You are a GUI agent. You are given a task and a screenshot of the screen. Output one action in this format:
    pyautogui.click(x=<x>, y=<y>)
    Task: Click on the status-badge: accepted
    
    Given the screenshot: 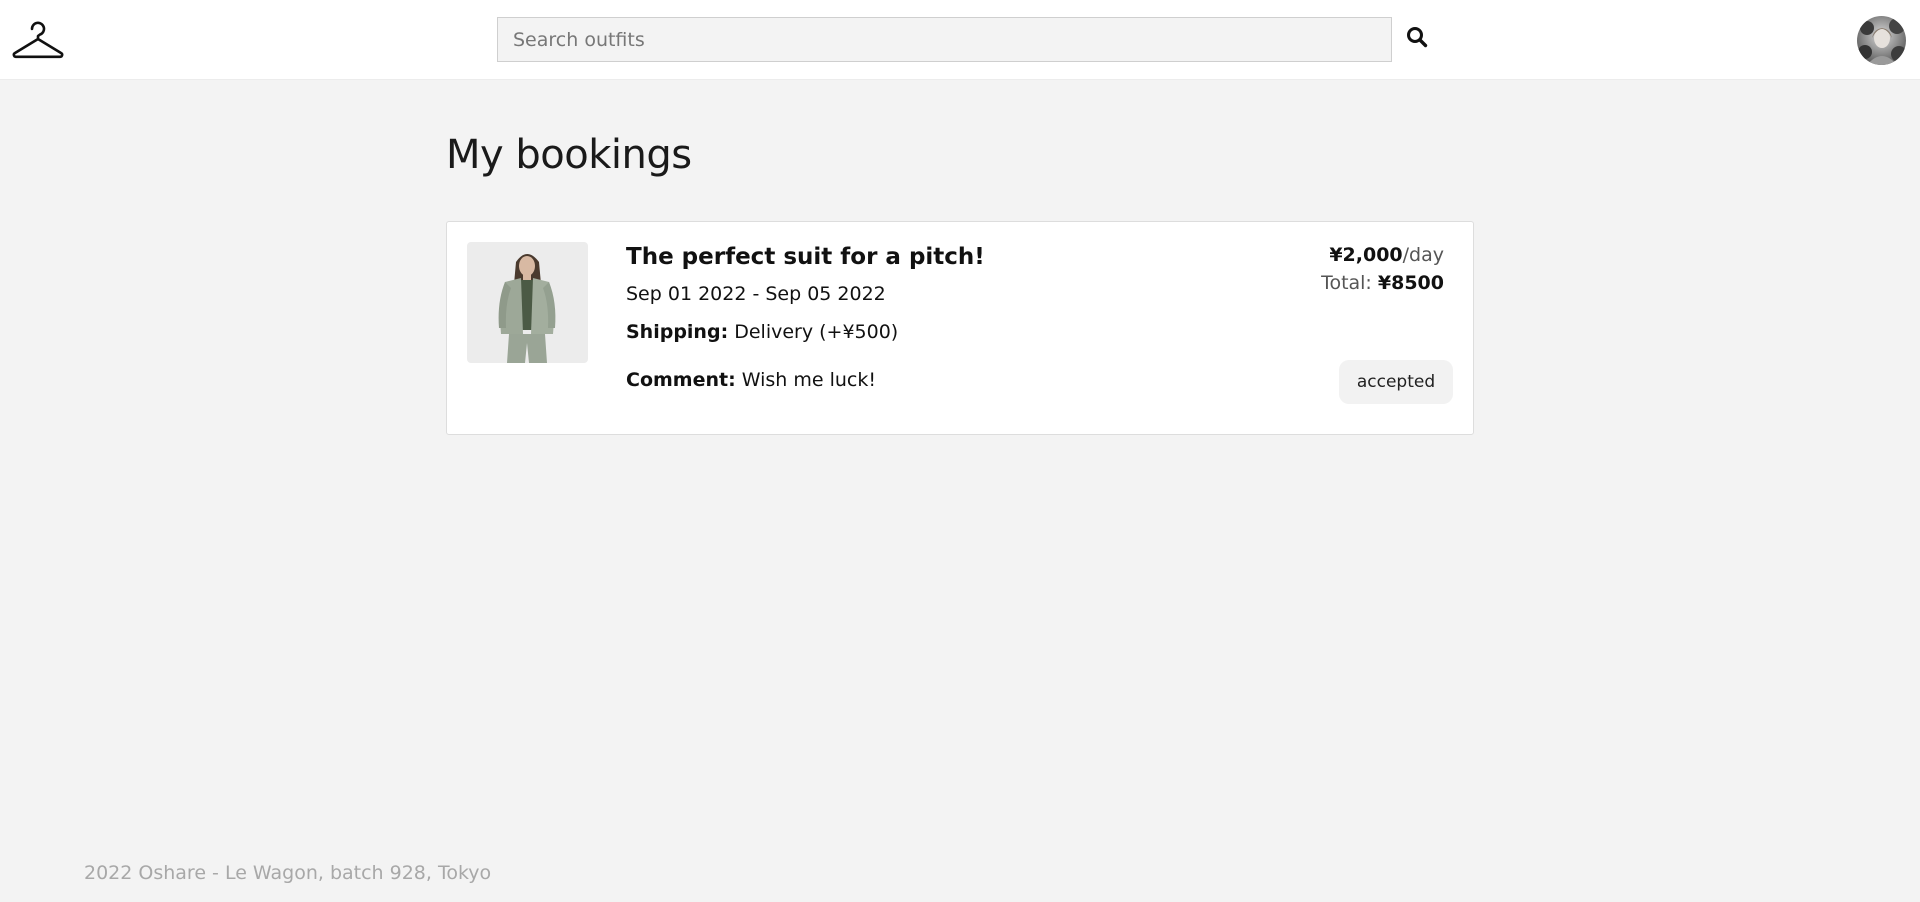 What is the action you would take?
    pyautogui.click(x=1396, y=382)
    